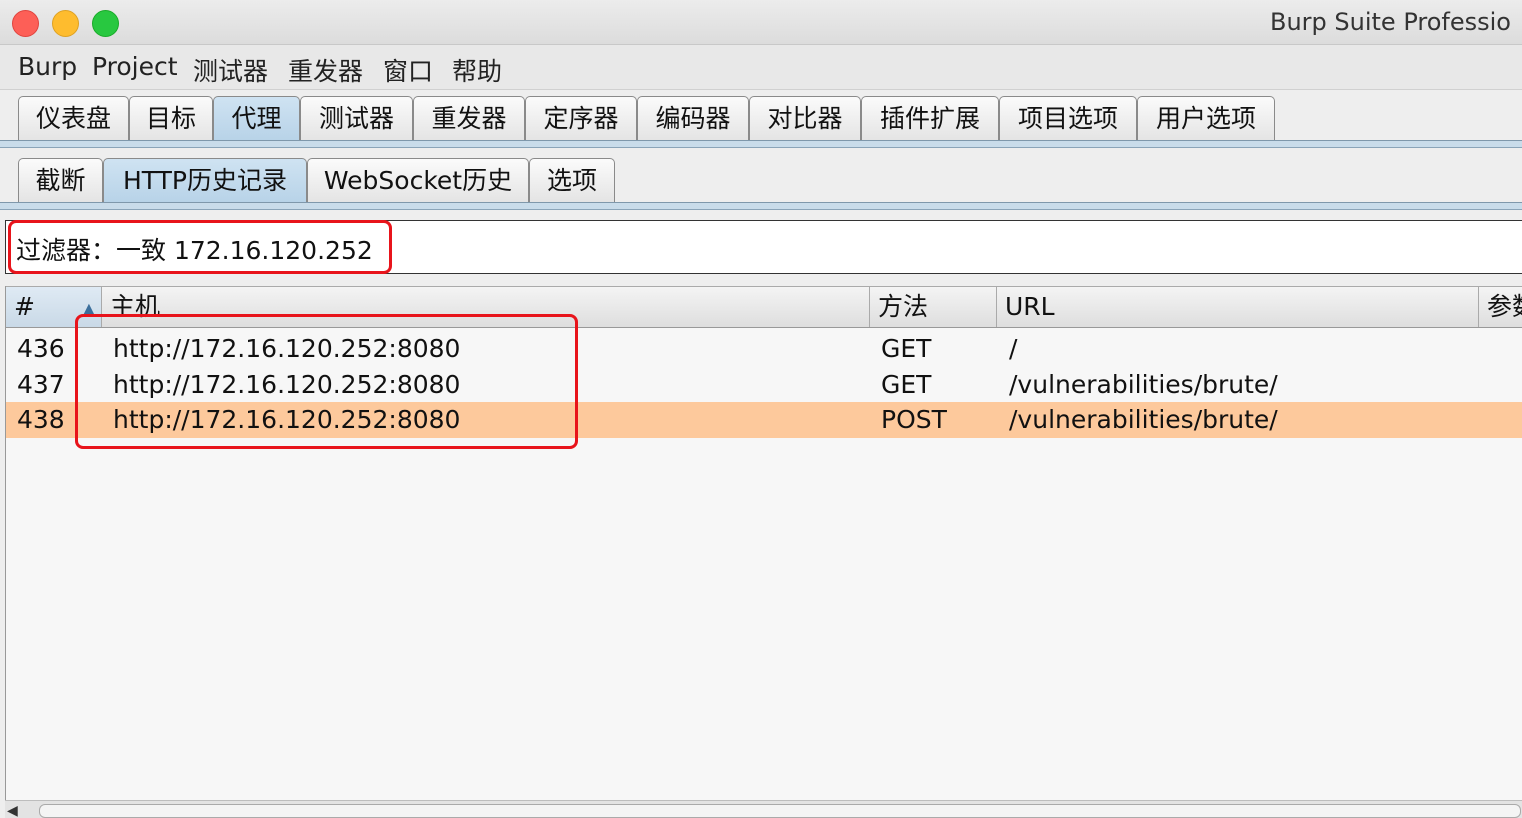 This screenshot has height=818, width=1522. Describe the element at coordinates (418, 180) in the screenshot. I see `tab-websocket-history: WebSocket历史` at that location.